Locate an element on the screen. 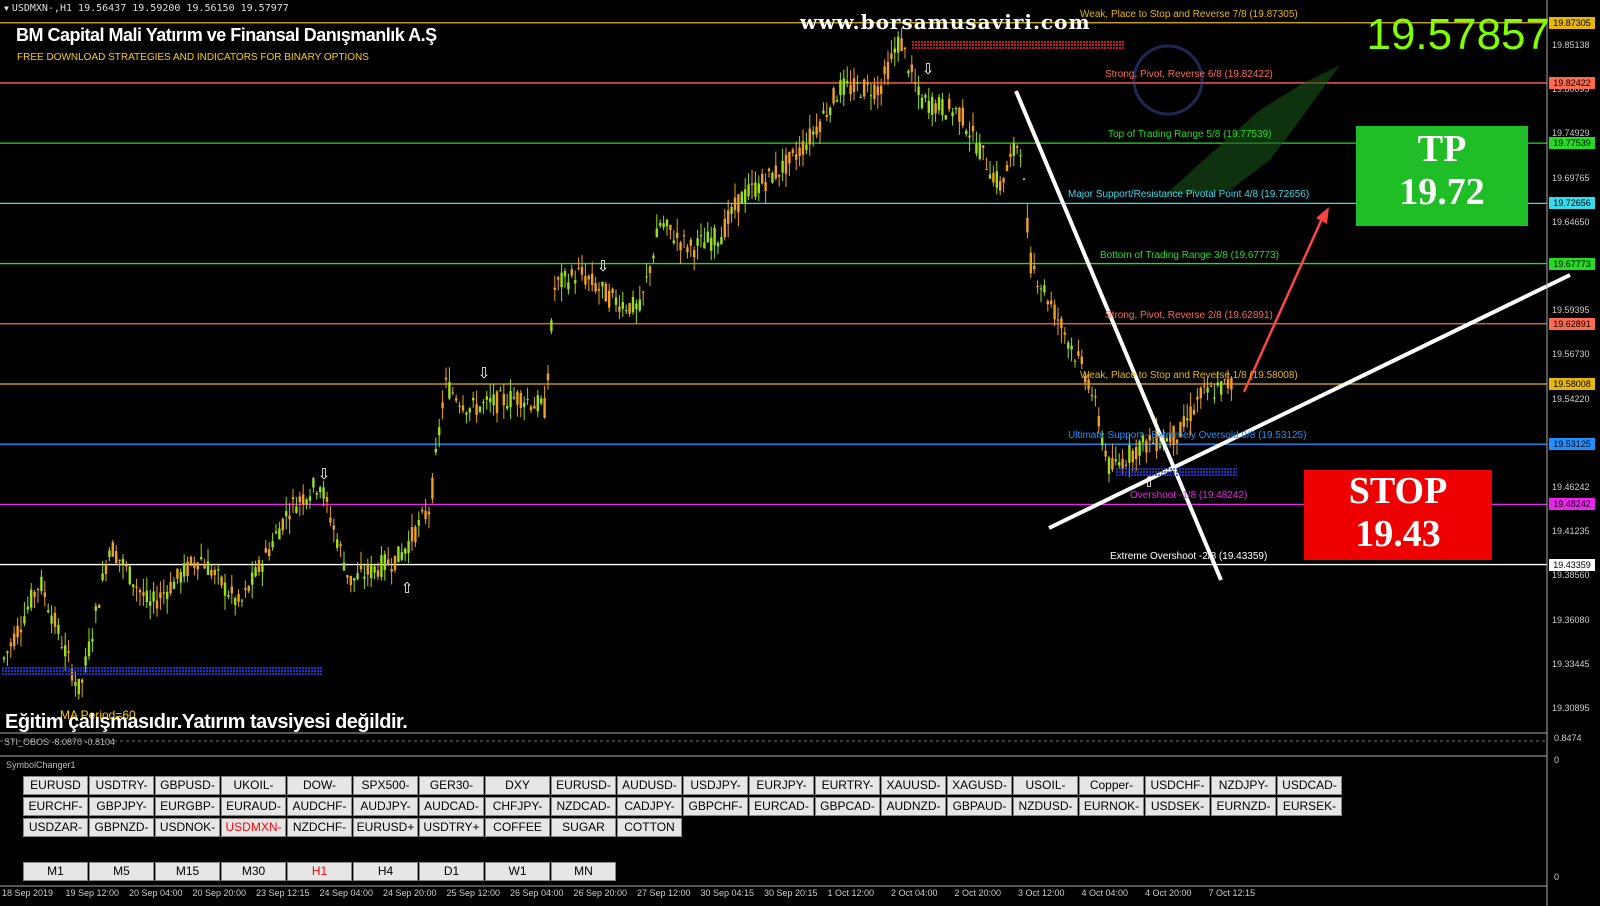 The width and height of the screenshot is (1600, 906). time-tick: 24 Sep 20:00 is located at coordinates (410, 893).